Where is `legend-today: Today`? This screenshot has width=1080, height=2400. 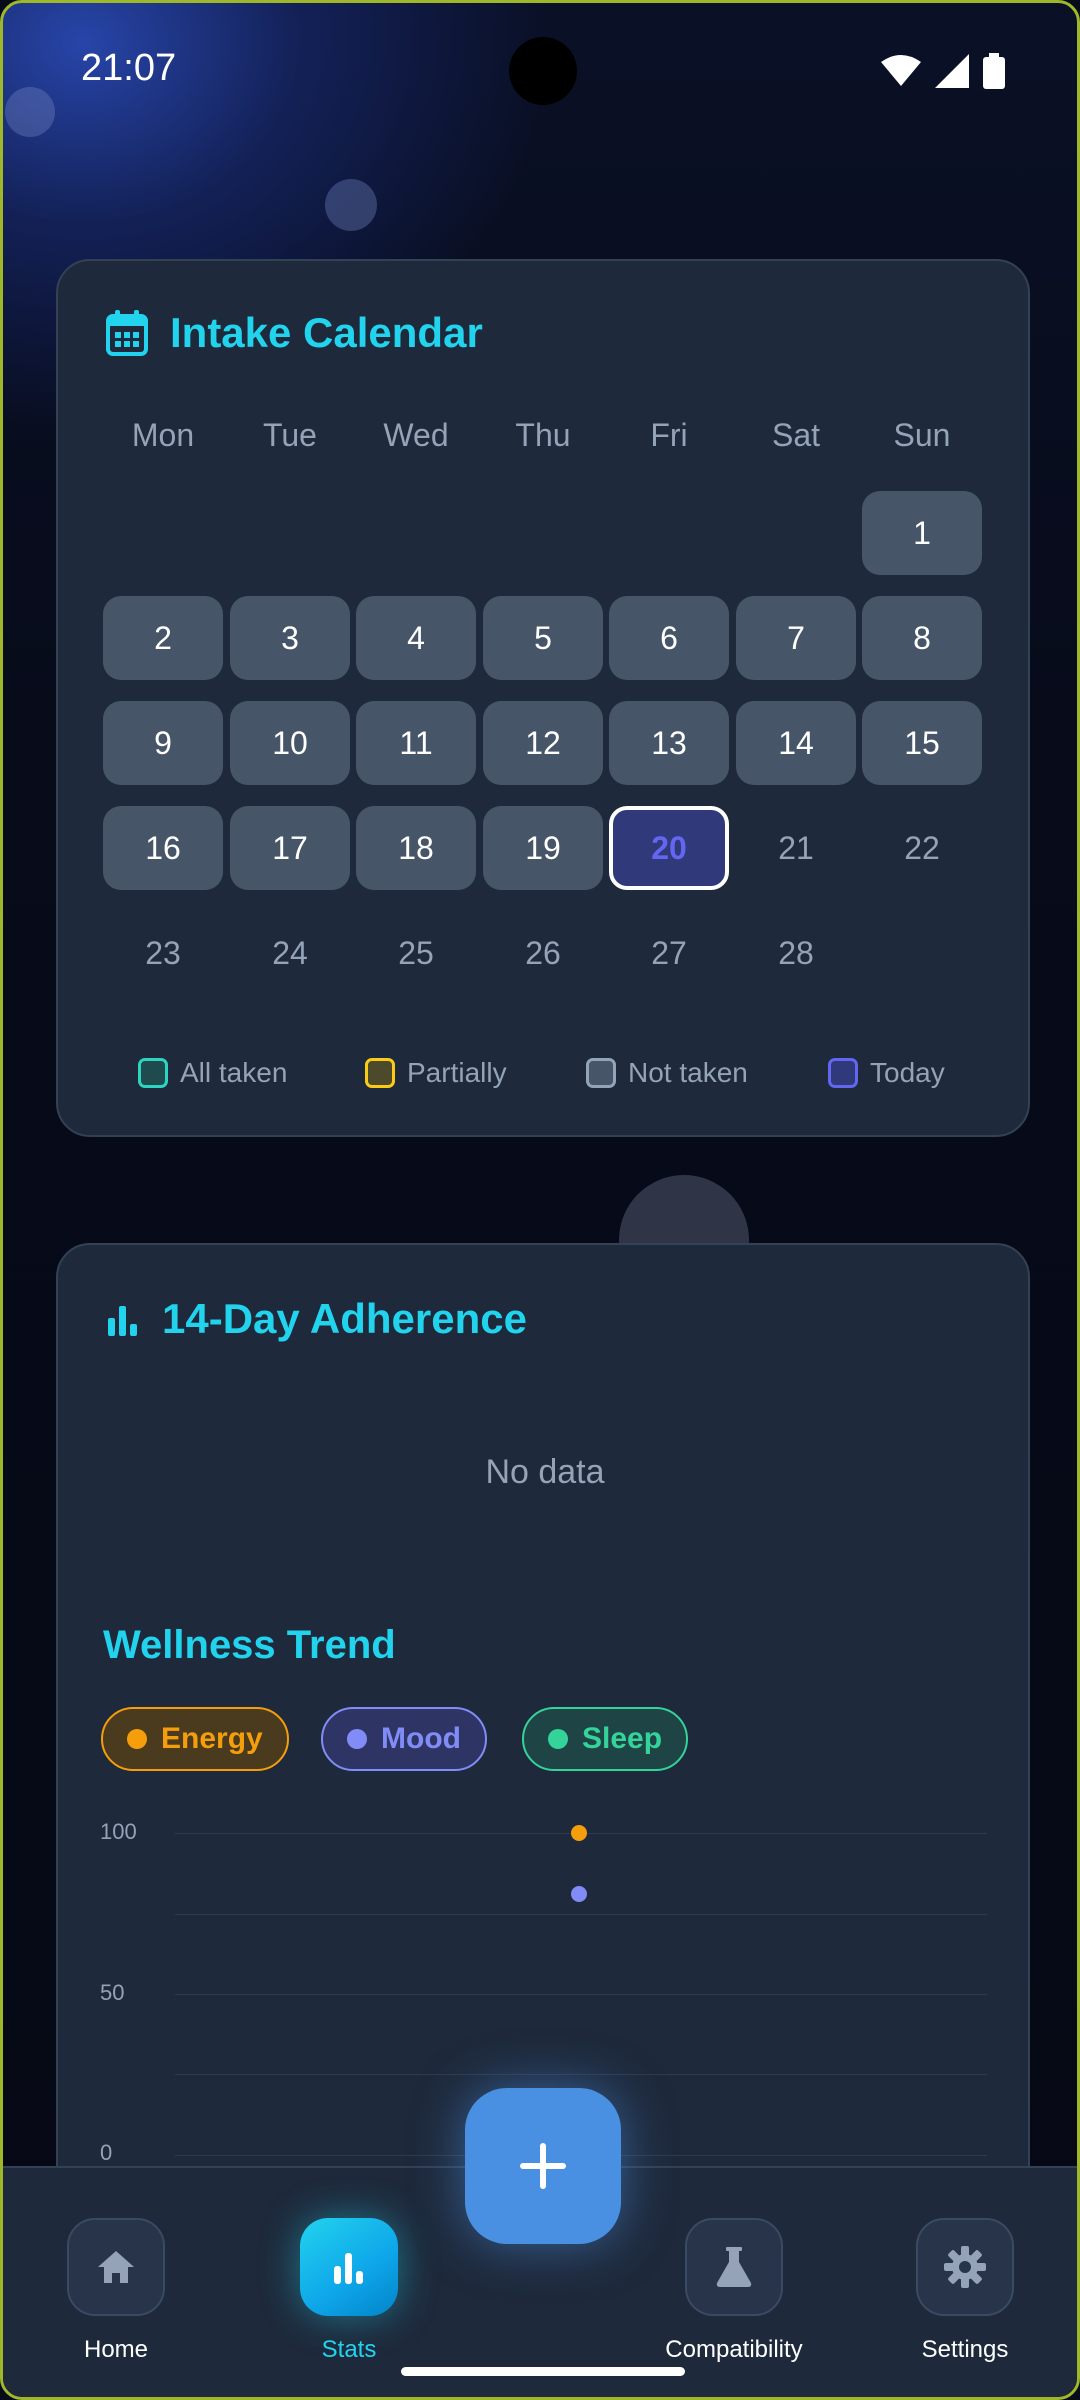 legend-today: Today is located at coordinates (886, 1073).